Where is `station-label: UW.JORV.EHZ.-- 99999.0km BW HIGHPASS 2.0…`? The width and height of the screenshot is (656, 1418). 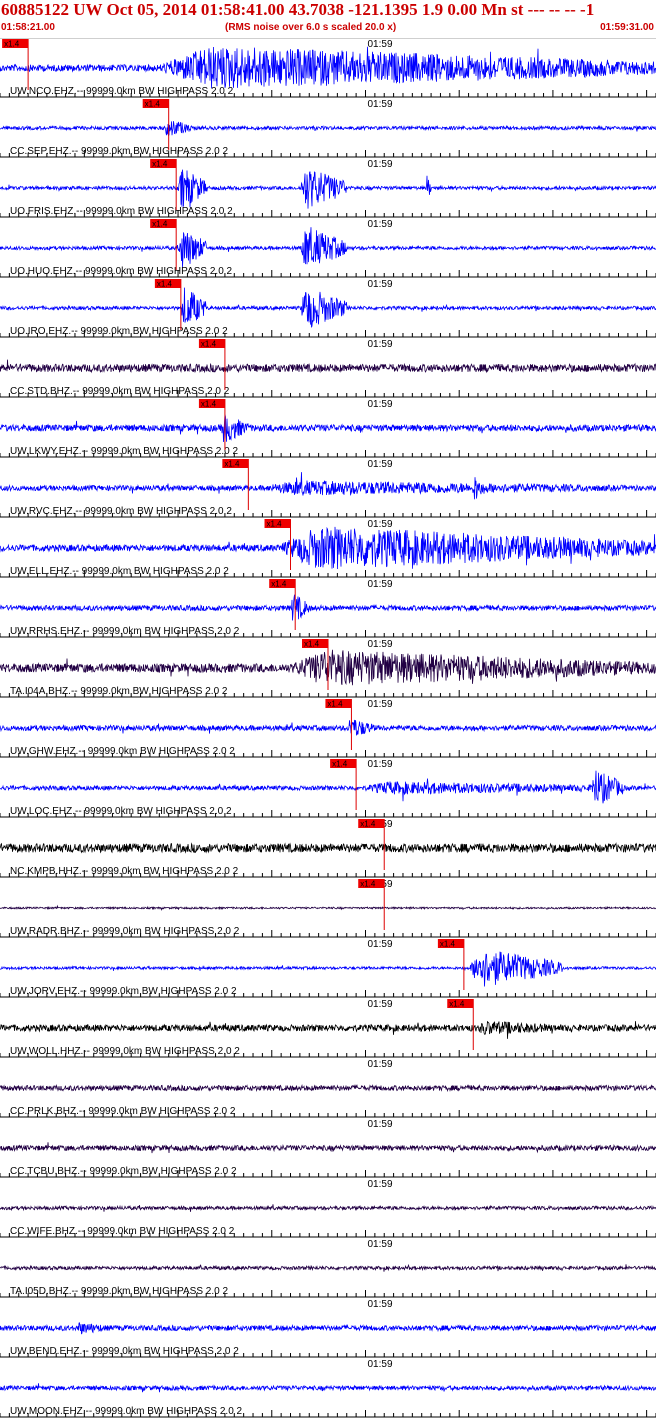
station-label: UW.JORV.EHZ.-- 99999.0km BW HIGHPASS 2.0… is located at coordinates (123, 991).